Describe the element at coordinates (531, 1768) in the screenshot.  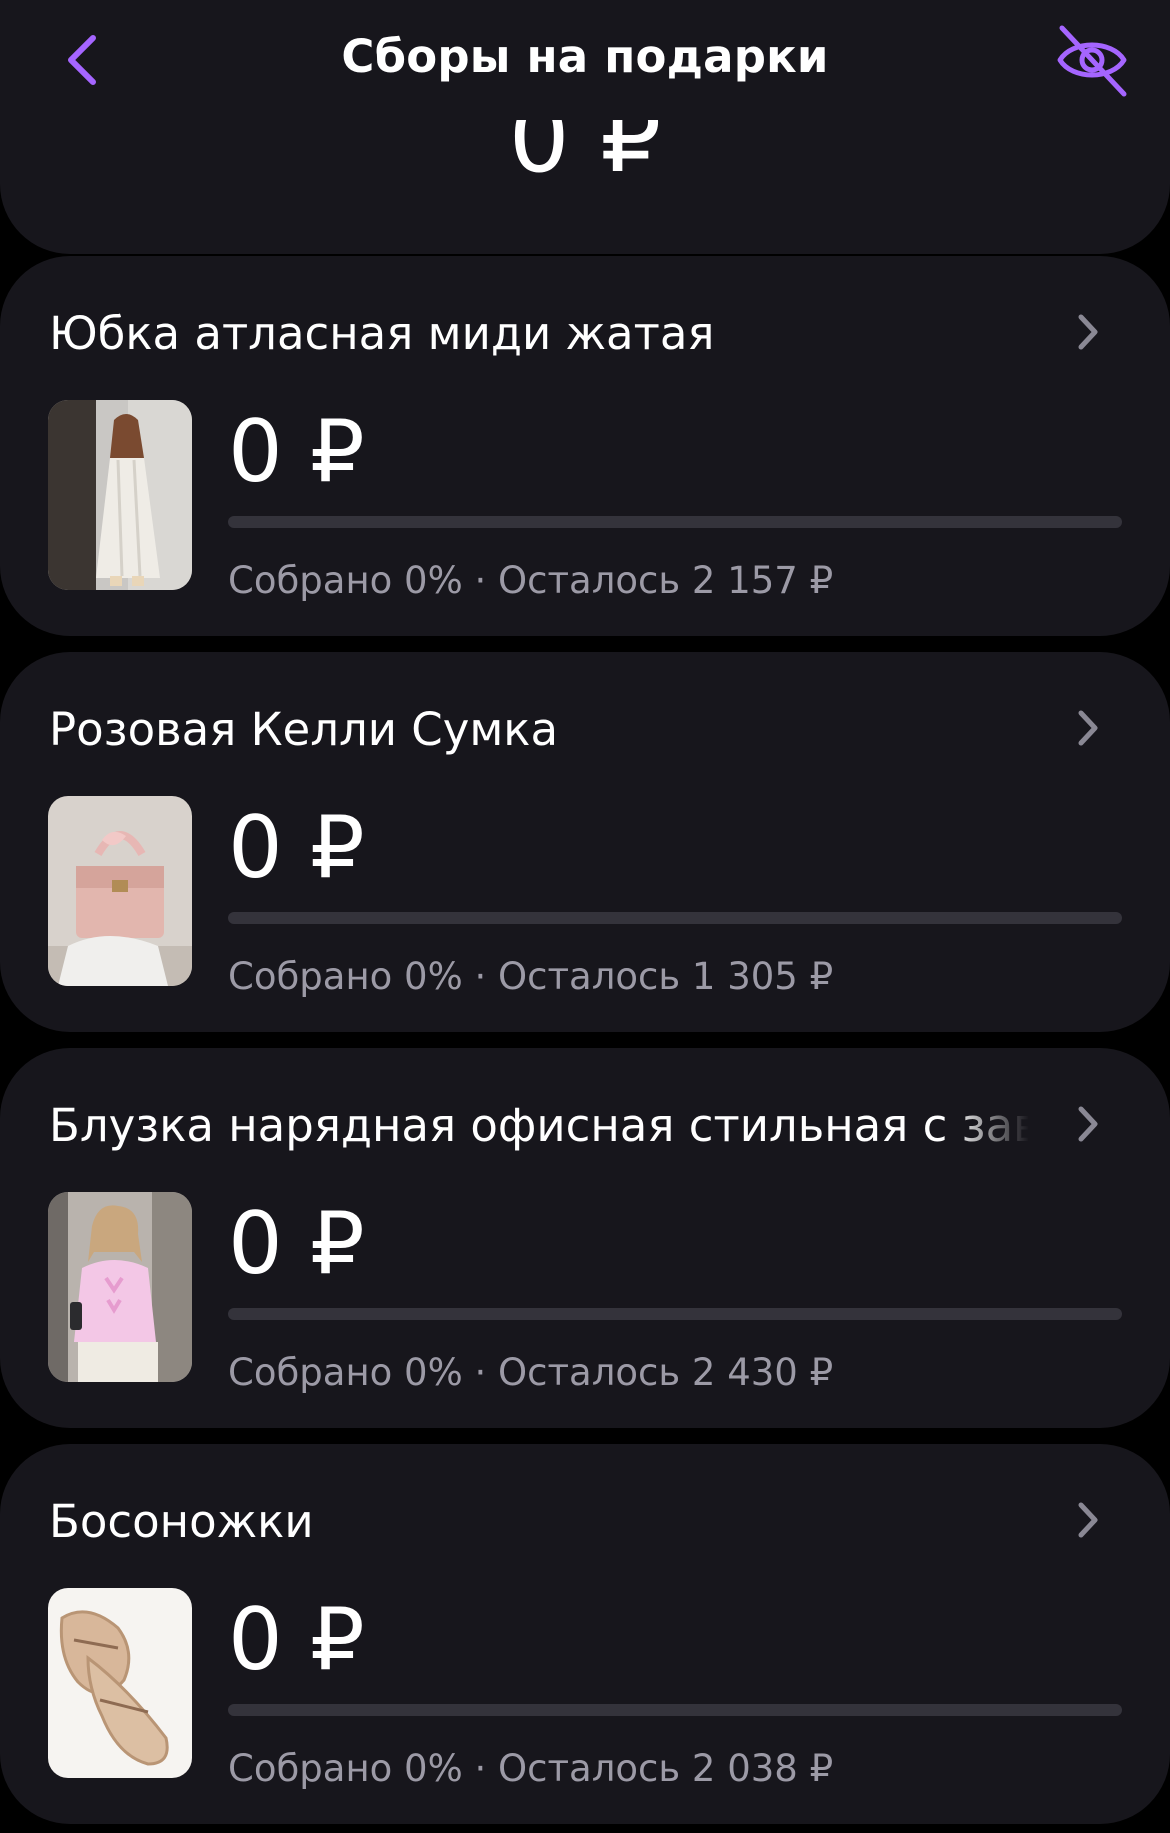
I see `gift-status: Собрано 0% · Осталось 2 038 ₽` at that location.